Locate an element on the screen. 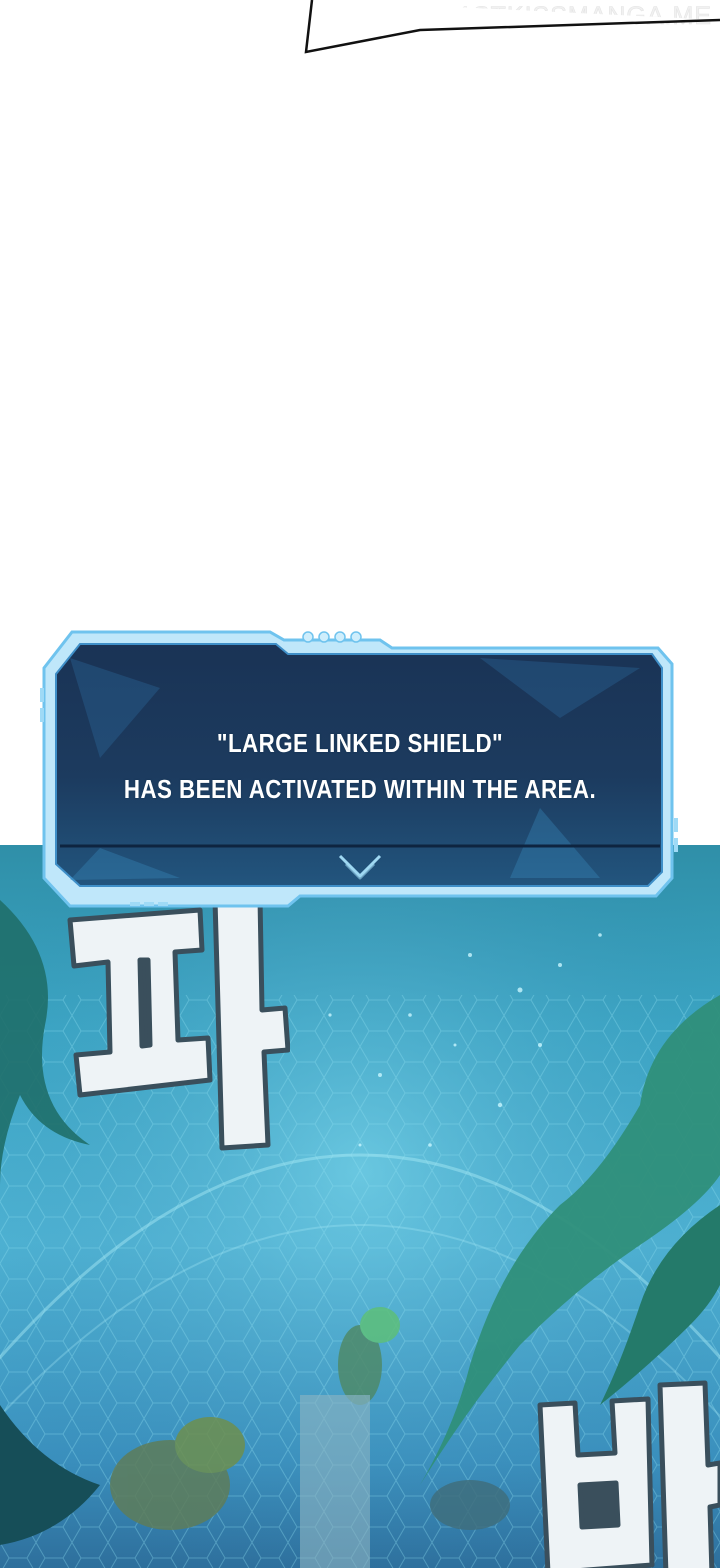 This screenshot has height=1568, width=720. sfx-pa: 파 is located at coordinates (170, 1025).